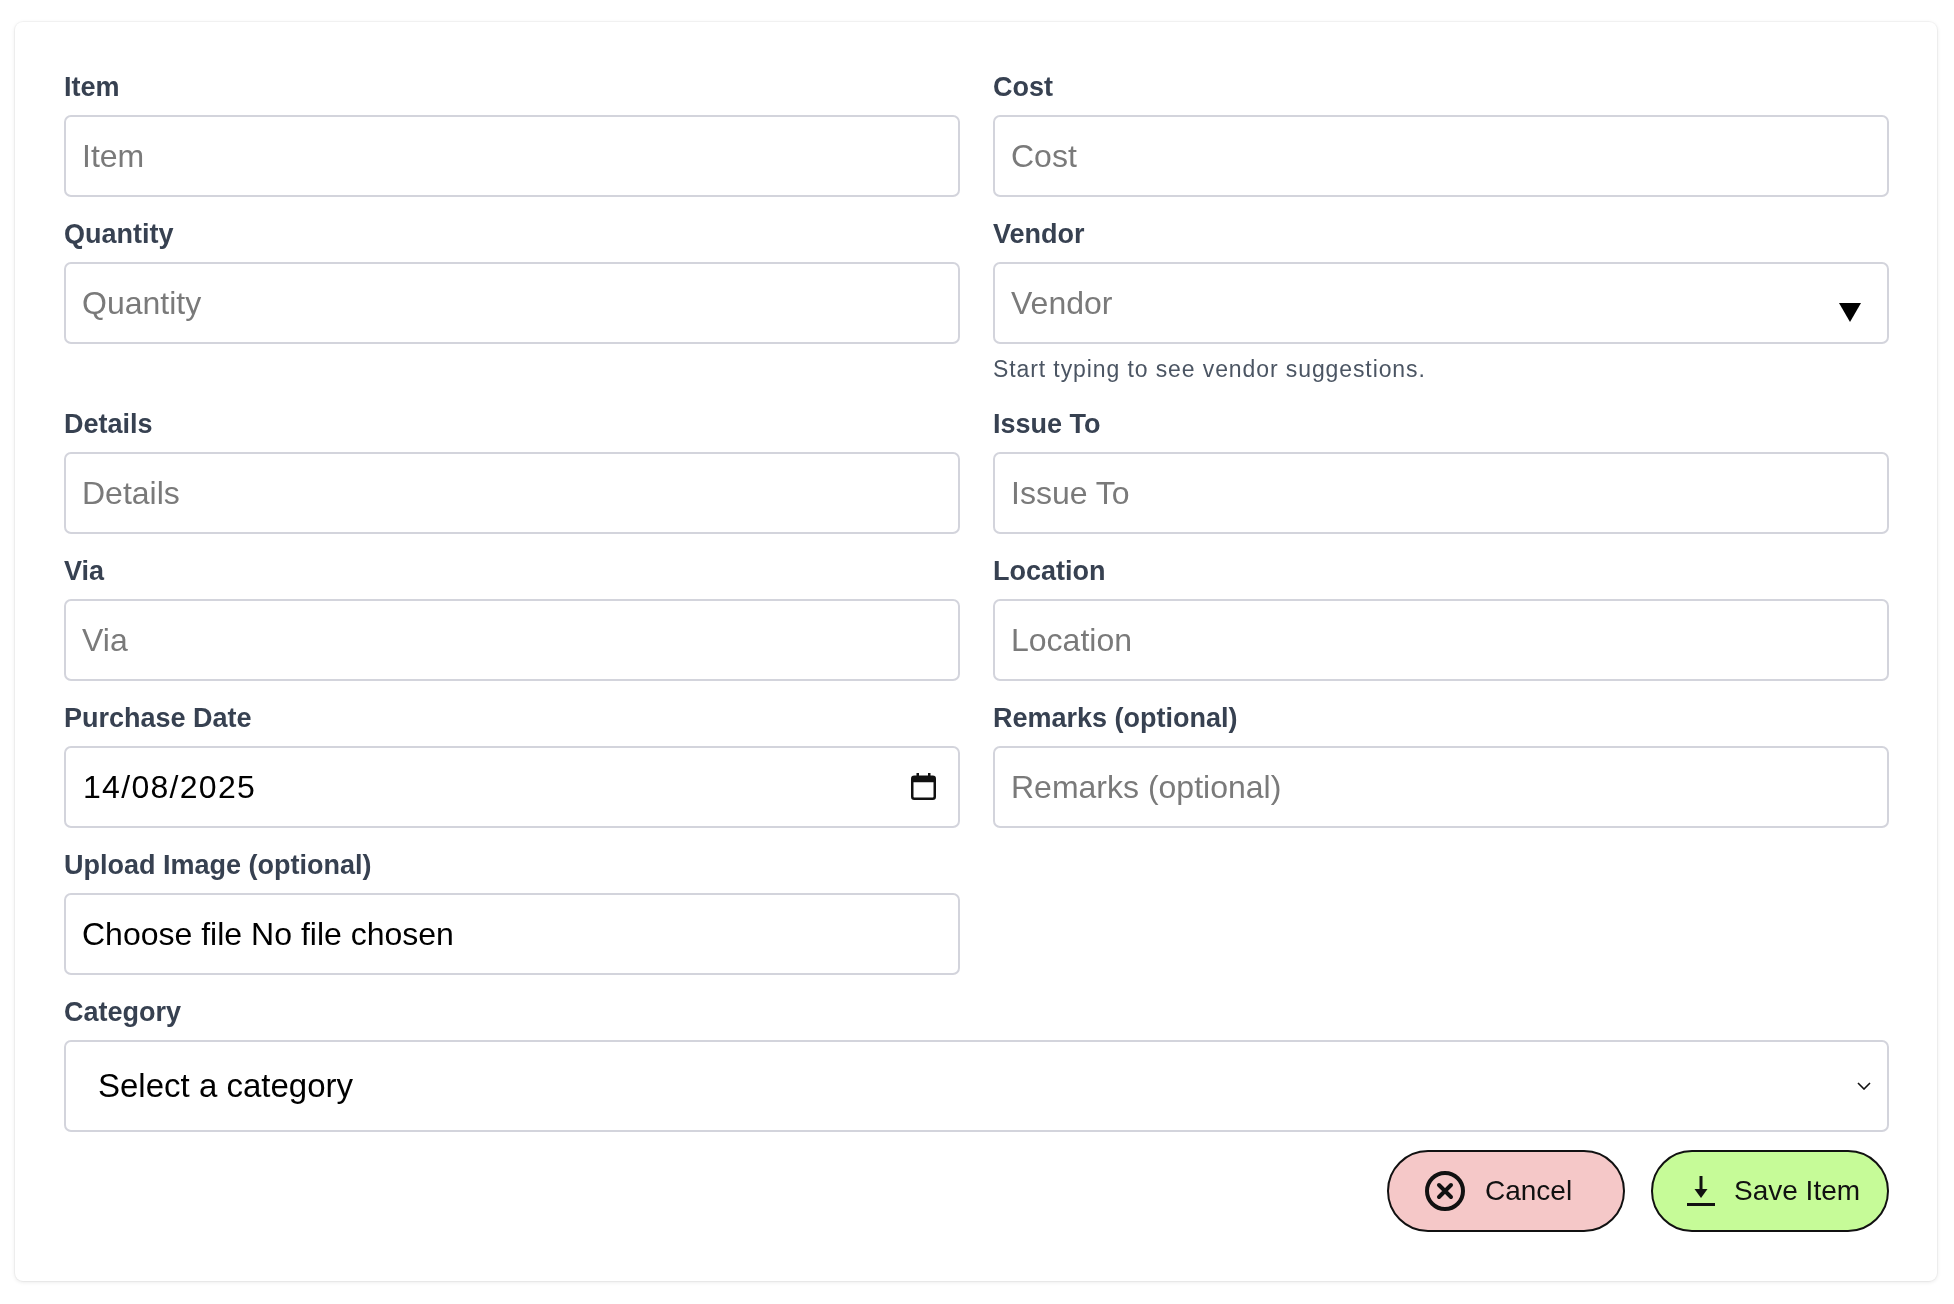 This screenshot has width=1954, height=1304. Describe the element at coordinates (512, 303) in the screenshot. I see `input-field: Quantity` at that location.